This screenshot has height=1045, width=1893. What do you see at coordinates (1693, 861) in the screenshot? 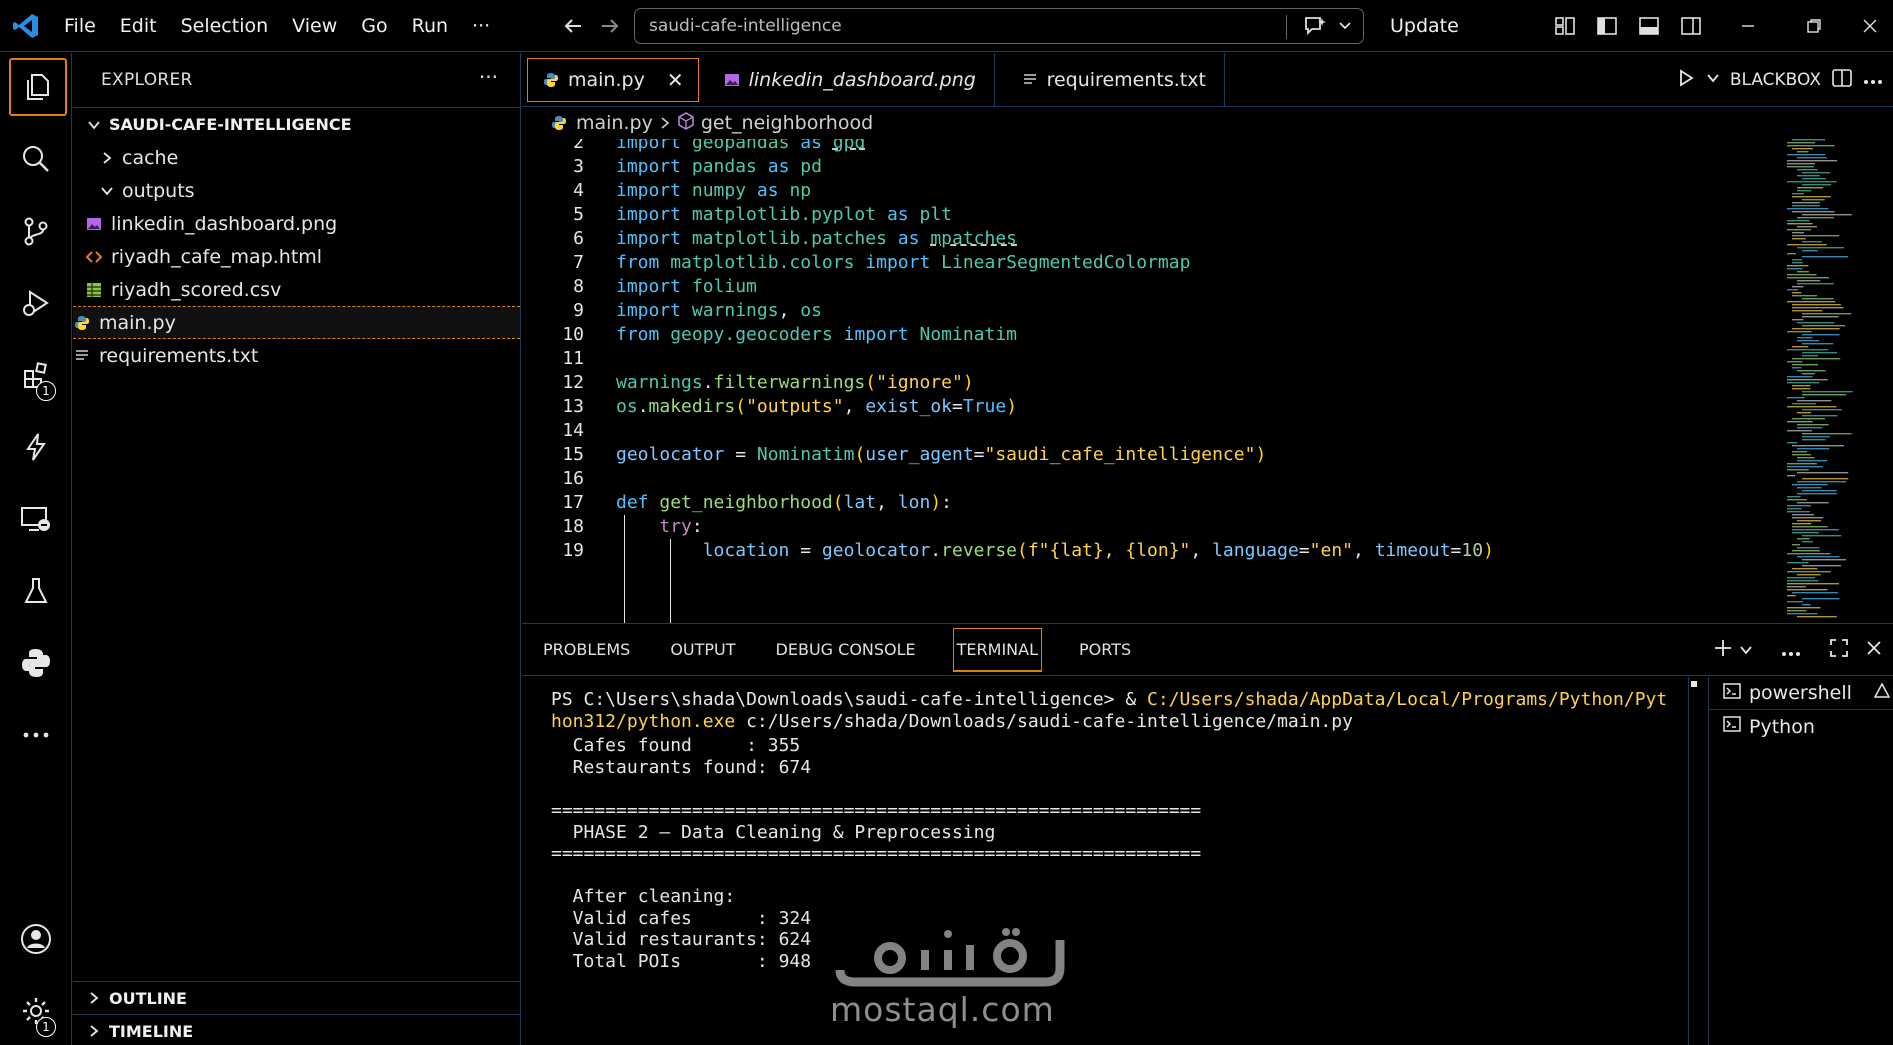
I see `terminal-scrollbar` at bounding box center [1693, 861].